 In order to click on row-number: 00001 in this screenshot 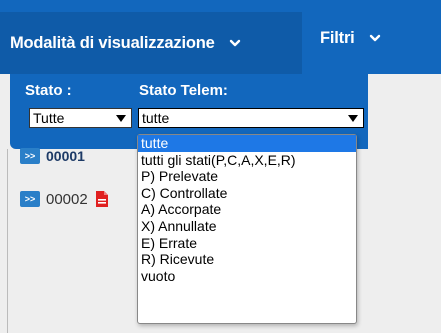, I will do `click(65, 156)`.